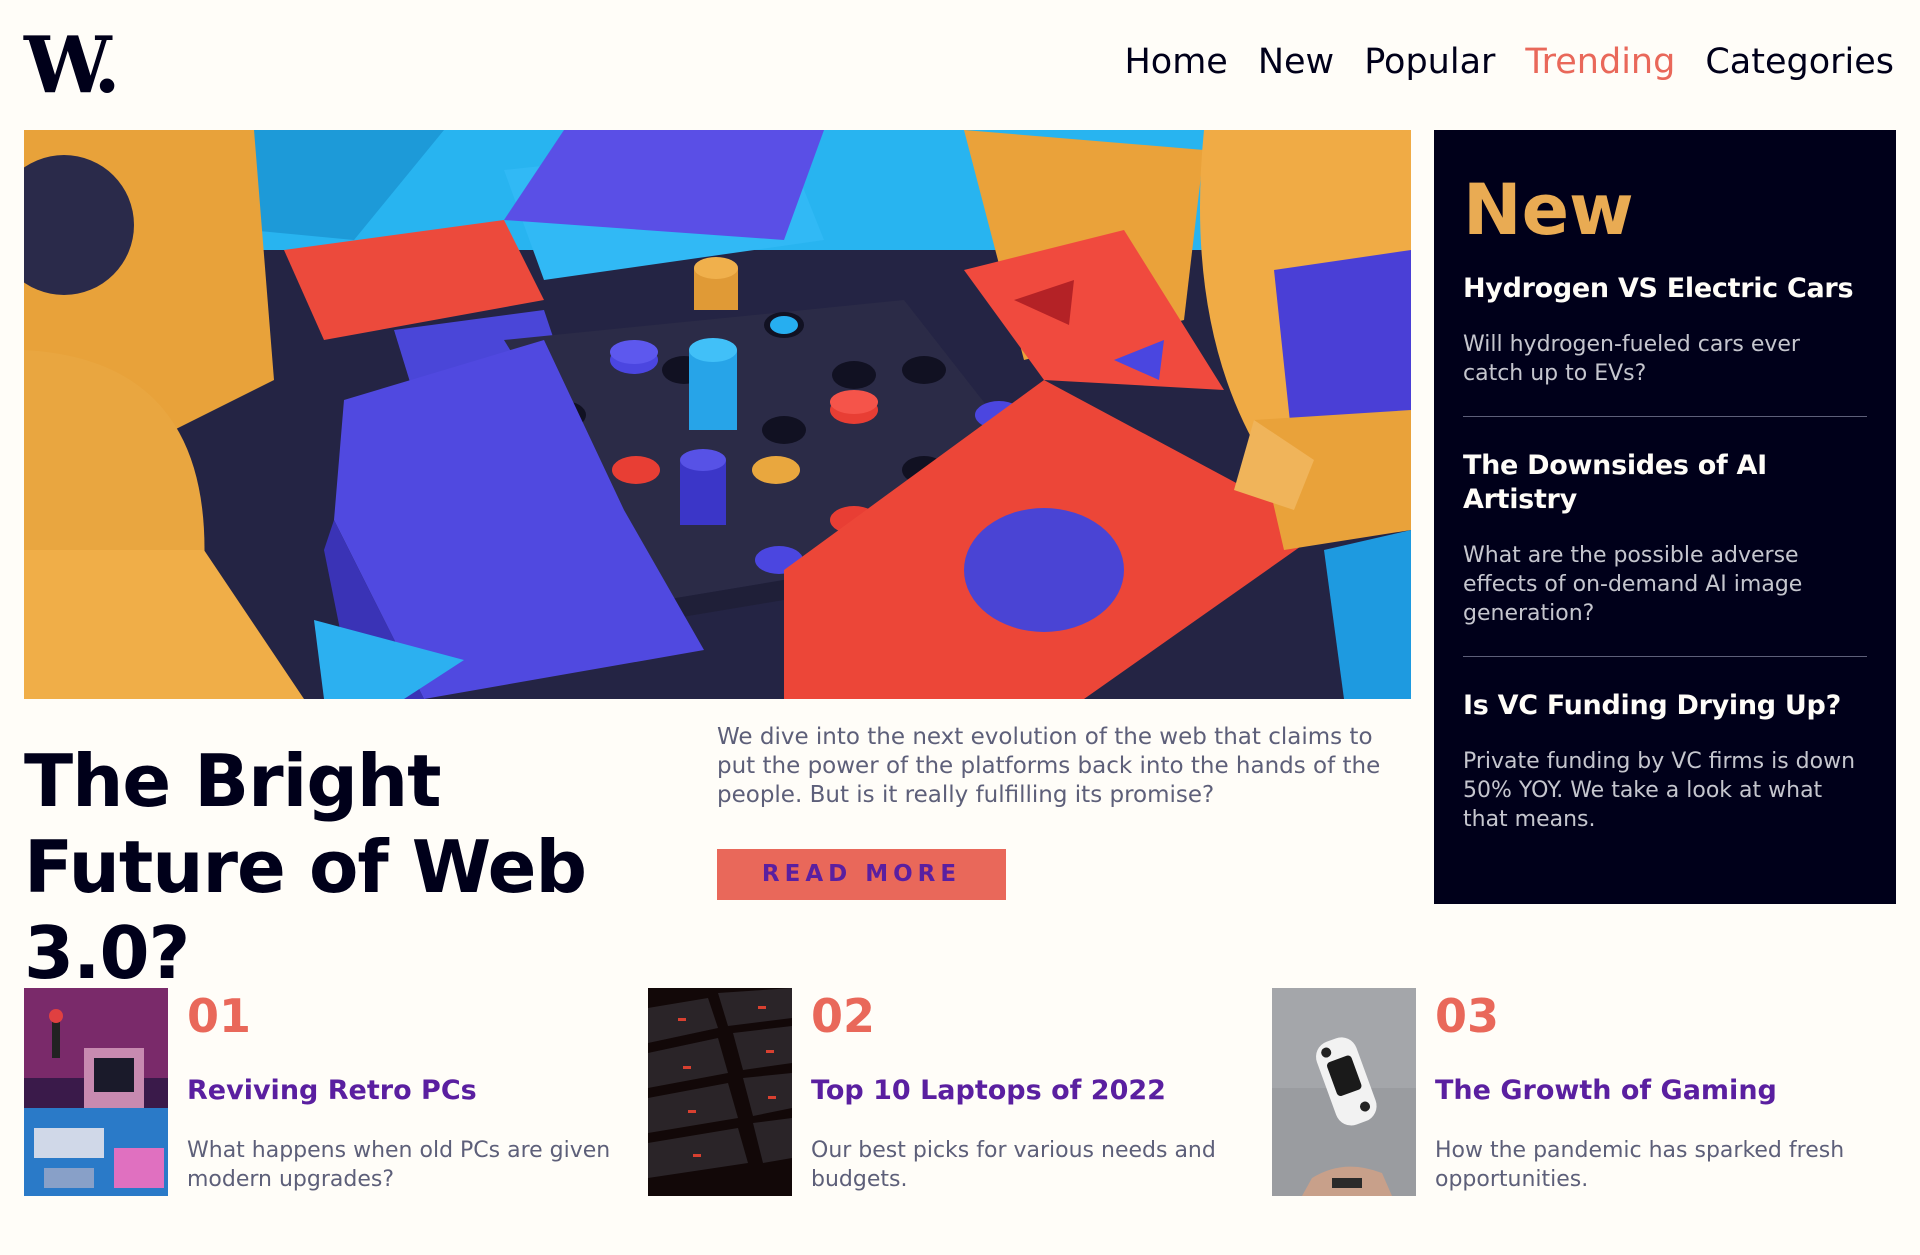  I want to click on retro-pcs-image, so click(96, 1092).